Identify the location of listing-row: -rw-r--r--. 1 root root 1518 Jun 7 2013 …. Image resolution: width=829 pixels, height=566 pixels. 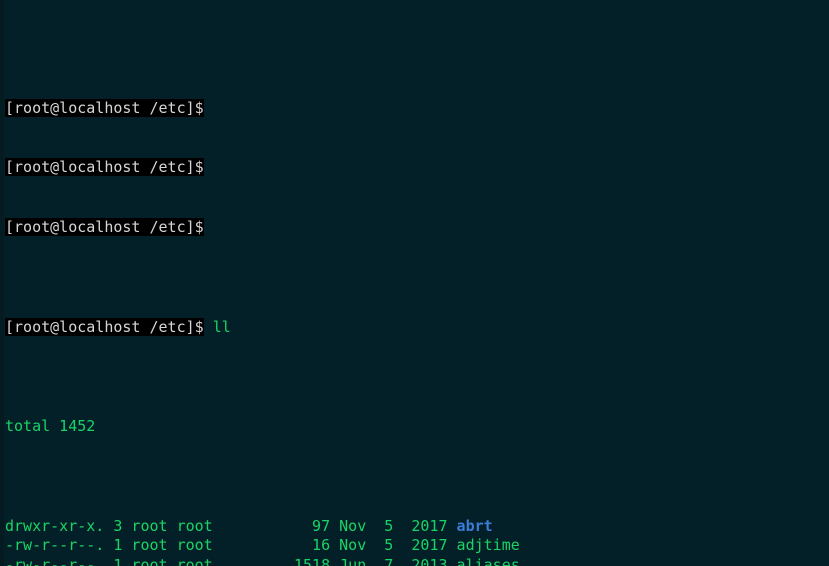
(325, 561).